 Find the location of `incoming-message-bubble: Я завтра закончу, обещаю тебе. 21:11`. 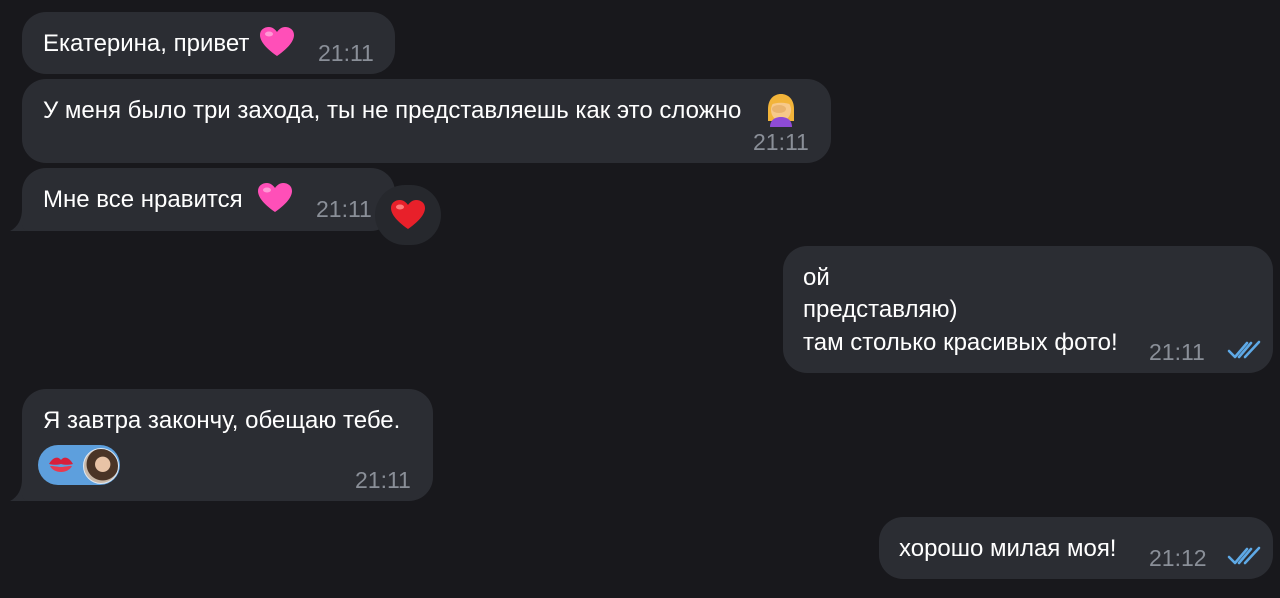

incoming-message-bubble: Я завтра закончу, обещаю тебе. 21:11 is located at coordinates (227, 445).